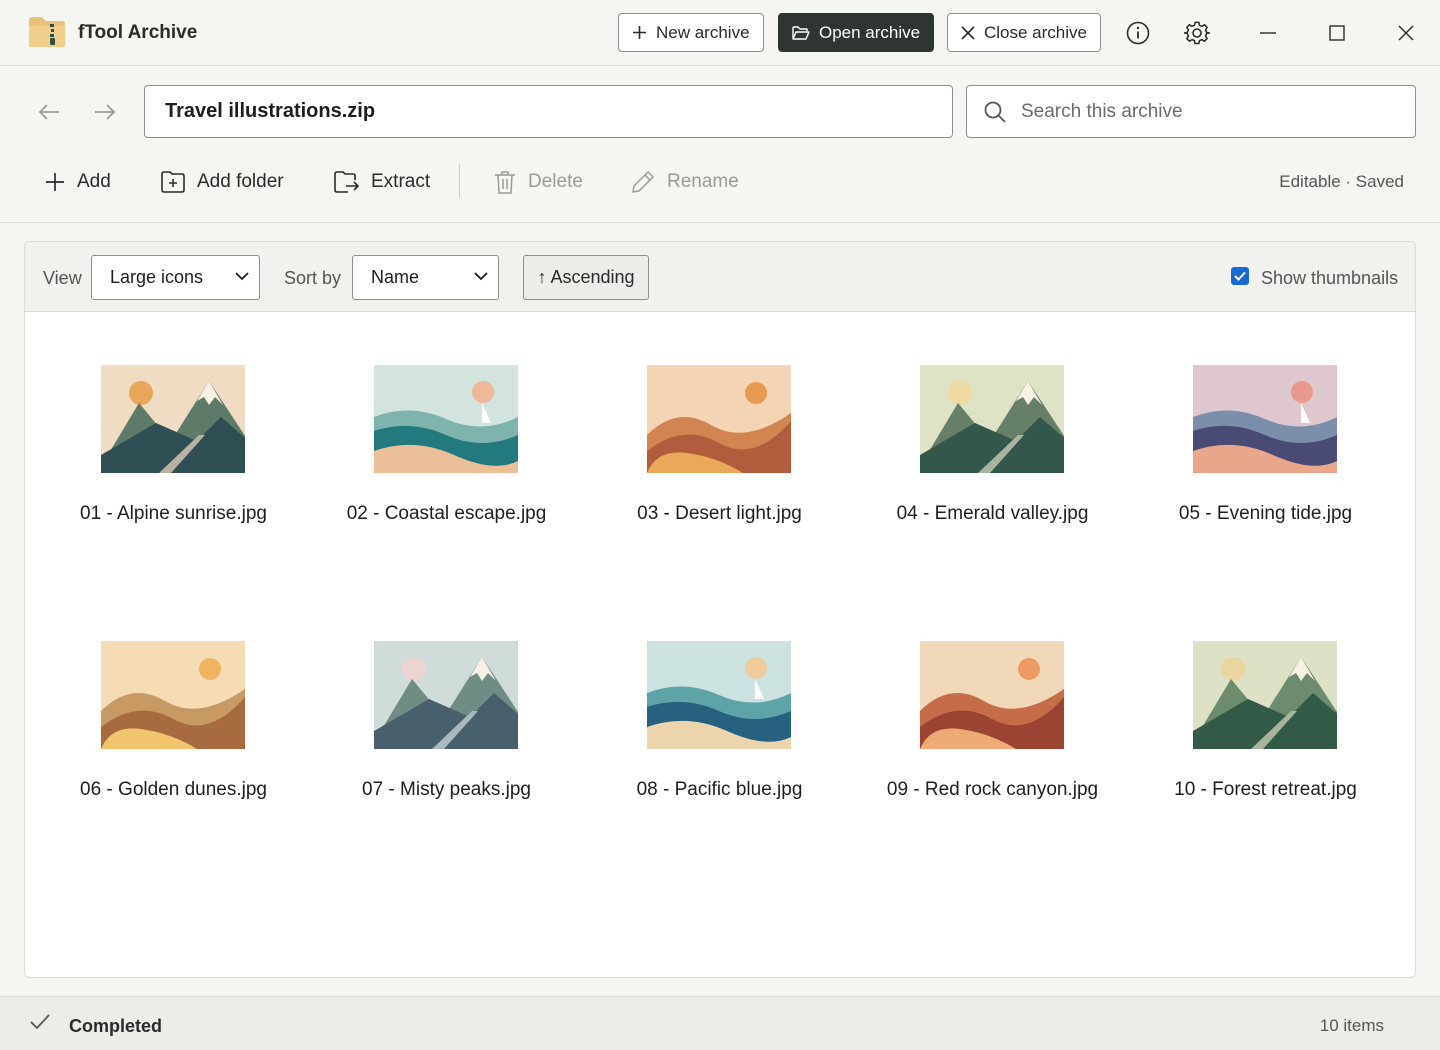 The height and width of the screenshot is (1050, 1440). What do you see at coordinates (992, 789) in the screenshot?
I see `file-name: 09 - Red rock canyon.jpg` at bounding box center [992, 789].